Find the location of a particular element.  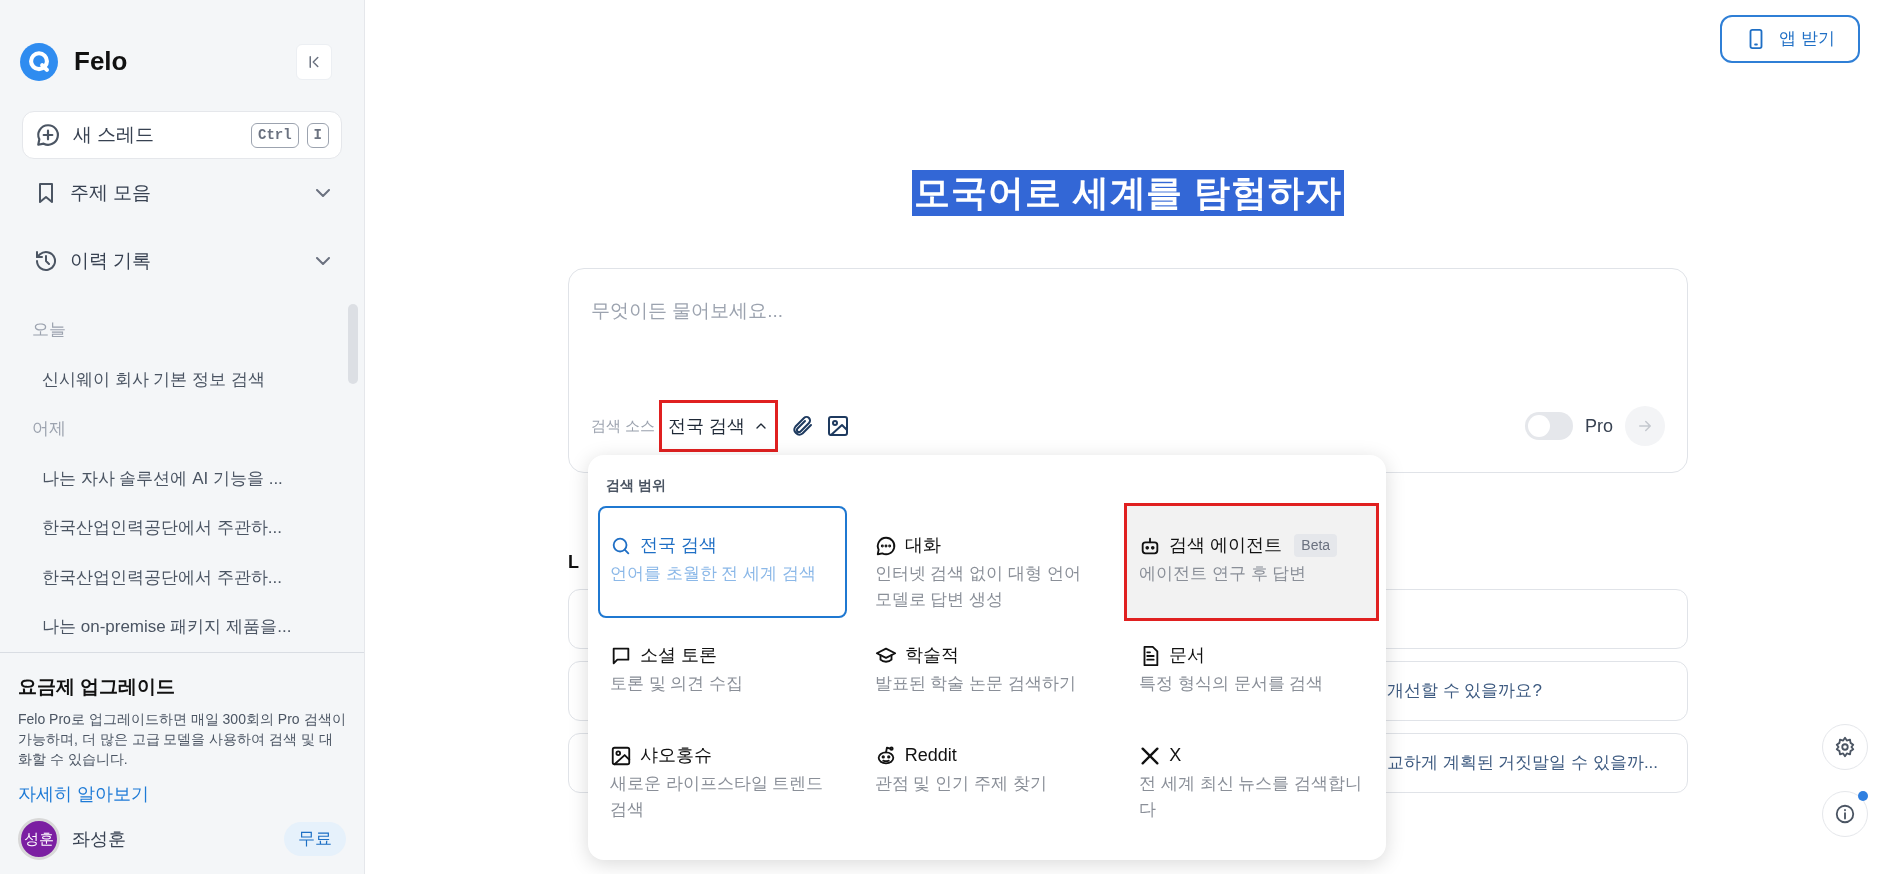

nav-item: 주제 모음 is located at coordinates (182, 193).